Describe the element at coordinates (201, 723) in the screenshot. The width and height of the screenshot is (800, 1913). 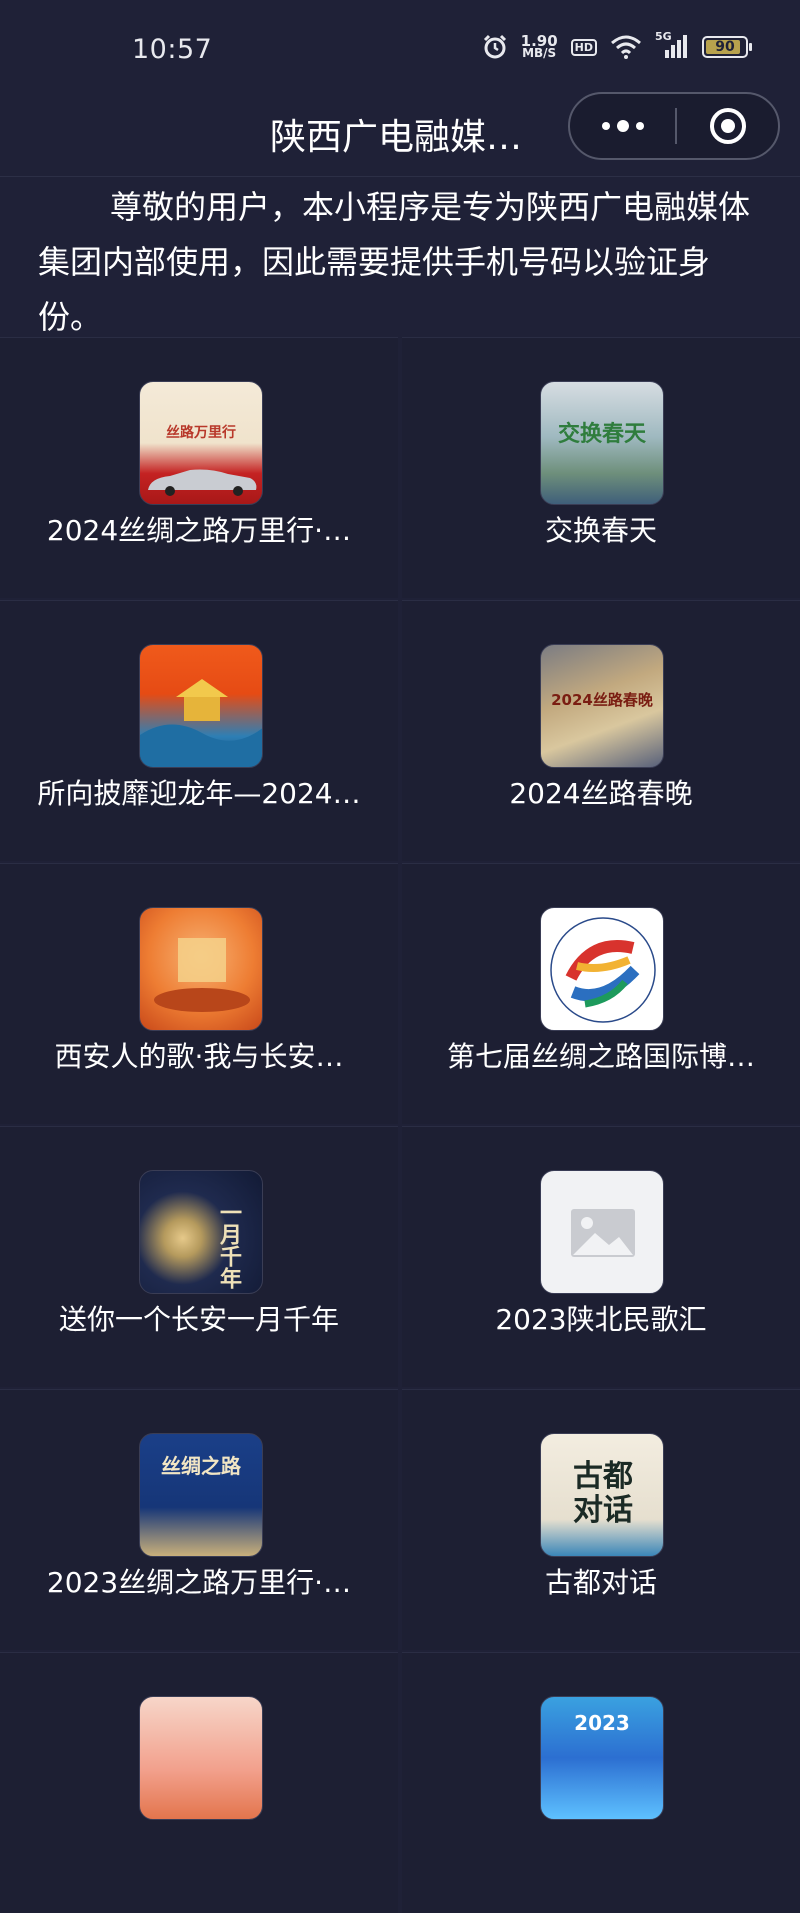
I see `pavilion-icon` at that location.